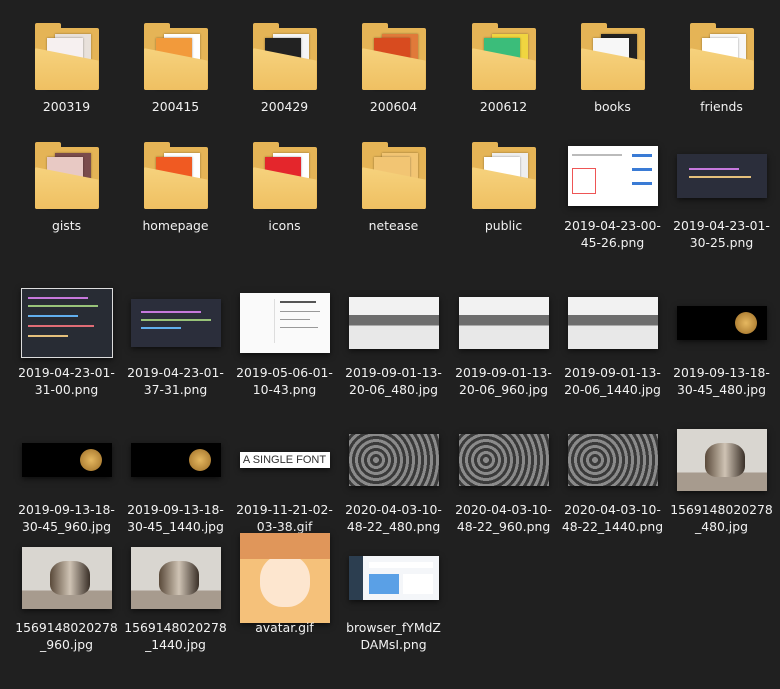 The image size is (780, 689). Describe the element at coordinates (393, 225) in the screenshot. I see `item-label: netease` at that location.